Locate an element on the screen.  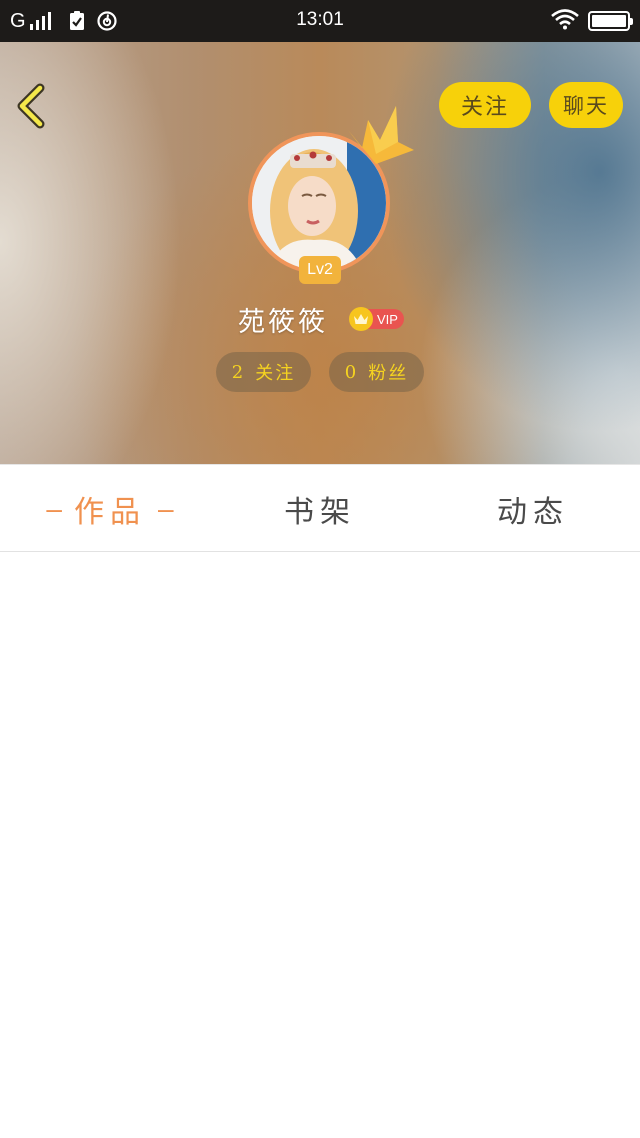
battery-level is located at coordinates (609, 21).